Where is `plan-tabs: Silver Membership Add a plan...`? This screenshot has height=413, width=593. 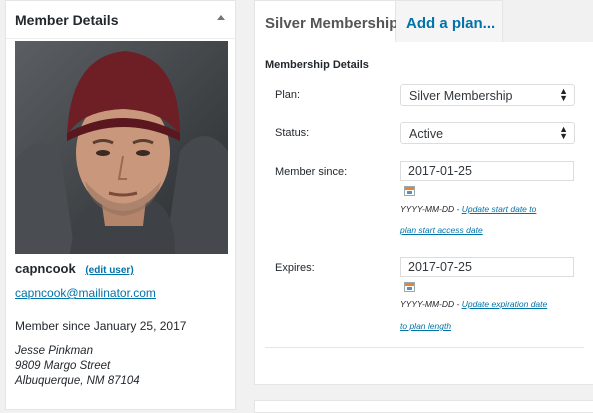
plan-tabs: Silver Membership Add a plan... is located at coordinates (423, 21).